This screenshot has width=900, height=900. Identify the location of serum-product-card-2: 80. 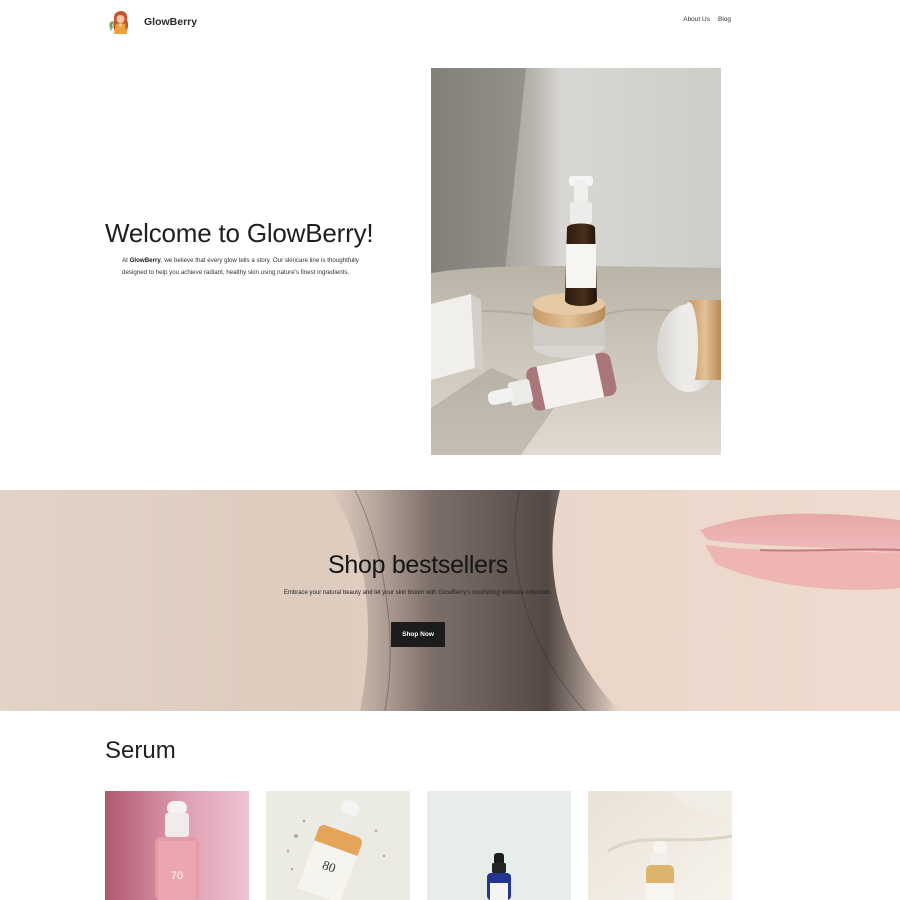
(338, 845).